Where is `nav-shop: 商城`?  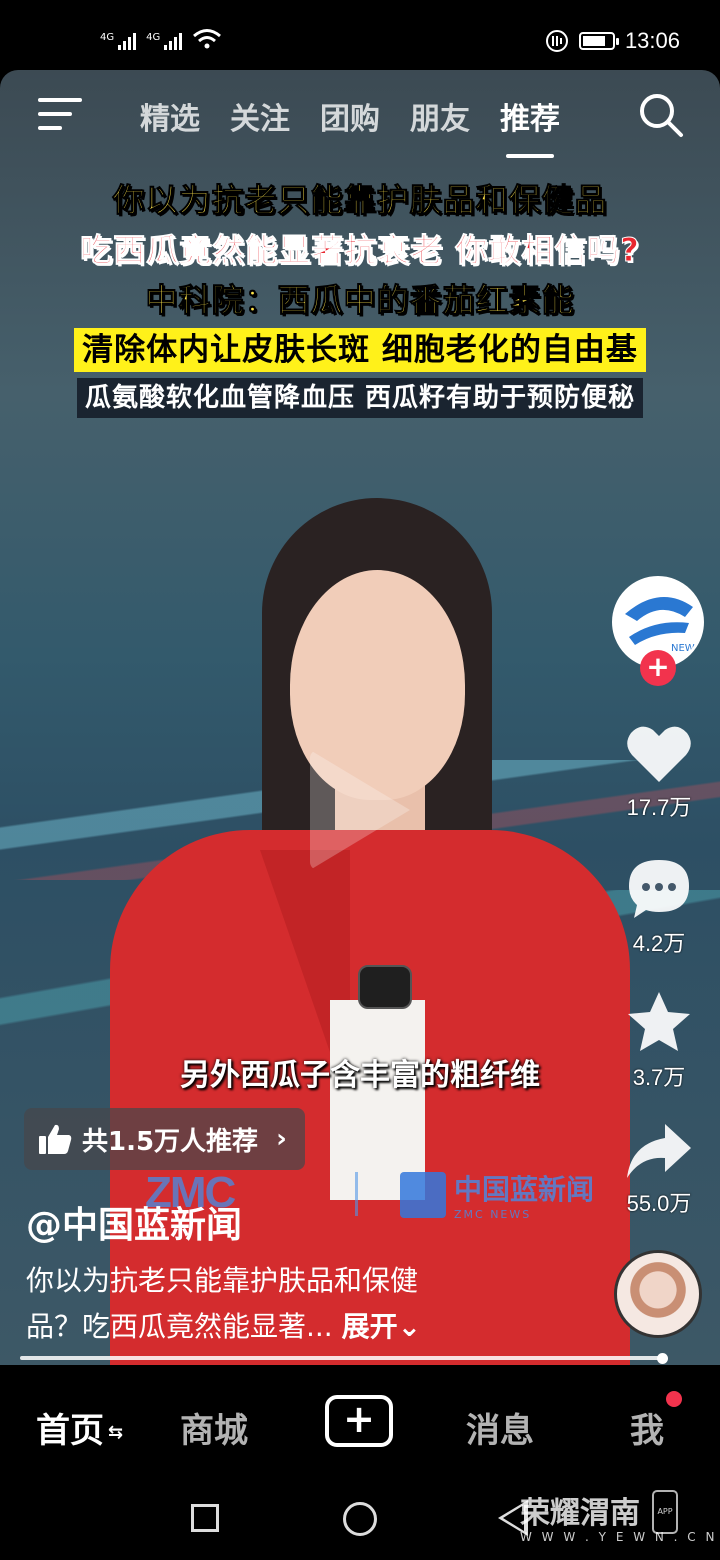 nav-shop: 商城 is located at coordinates (214, 1427).